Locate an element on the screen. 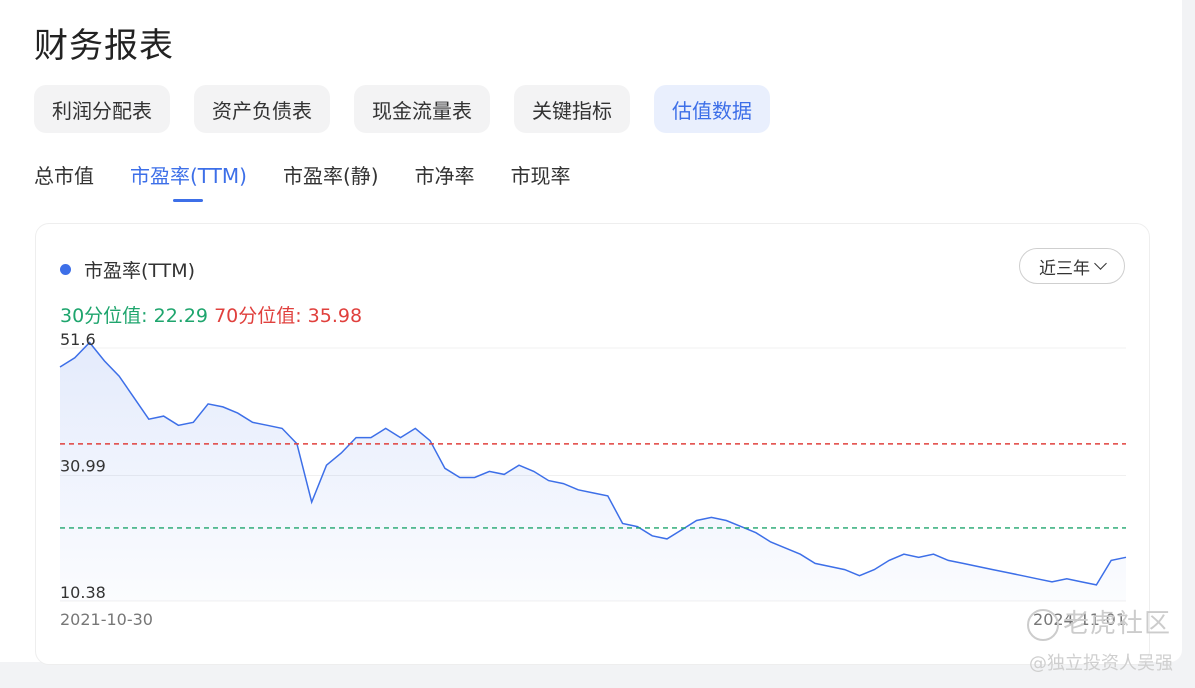 Image resolution: width=1195 pixels, height=688 pixels. valuation-subtabs: 总市值 市盈率(TTM) 市盈率(静) 市净率 市现率 is located at coordinates (320, 181).